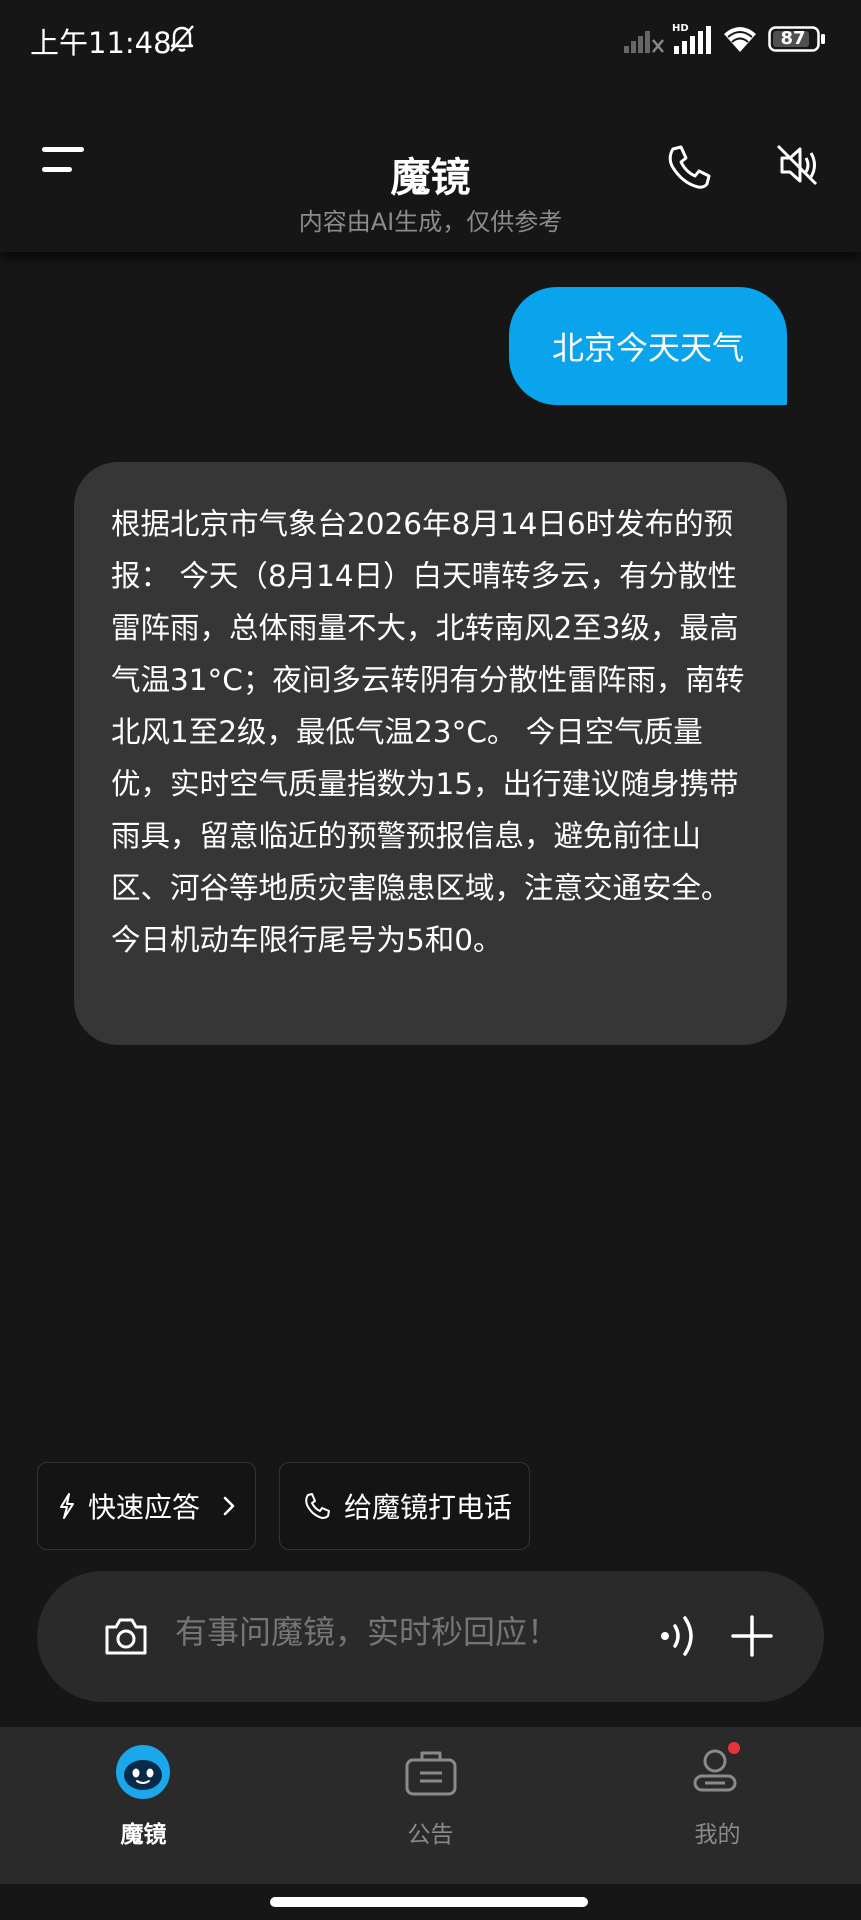  What do you see at coordinates (430, 222) in the screenshot?
I see `page-subtitle: 内容由AI生成，仅供参考` at bounding box center [430, 222].